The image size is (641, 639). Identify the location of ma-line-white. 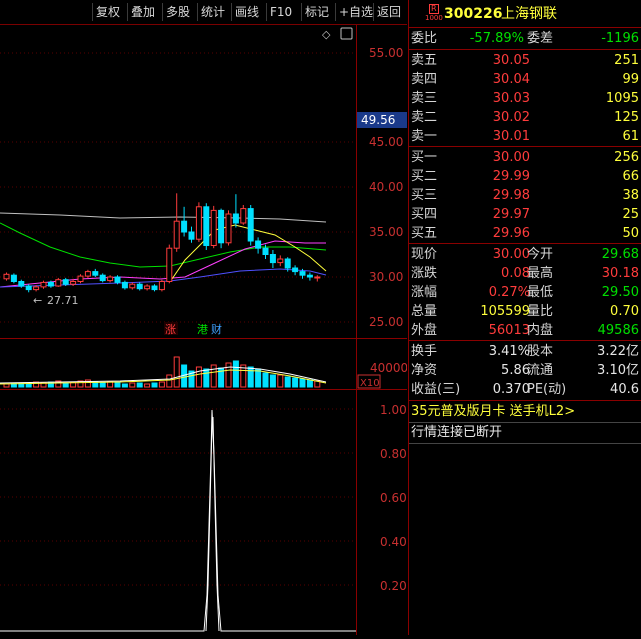
(163, 217).